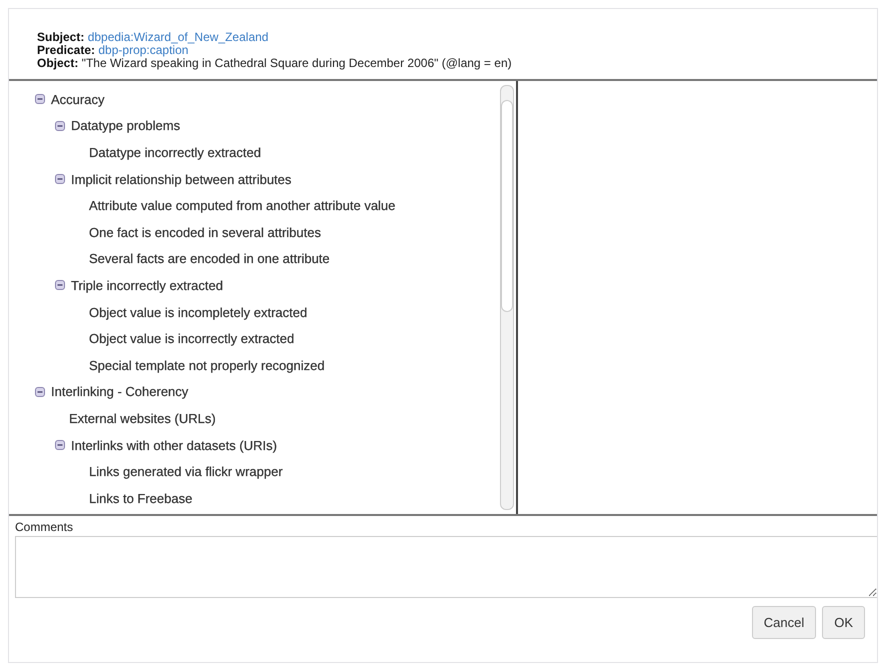  Describe the element at coordinates (77, 99) in the screenshot. I see `tree-item: Accuracy` at that location.